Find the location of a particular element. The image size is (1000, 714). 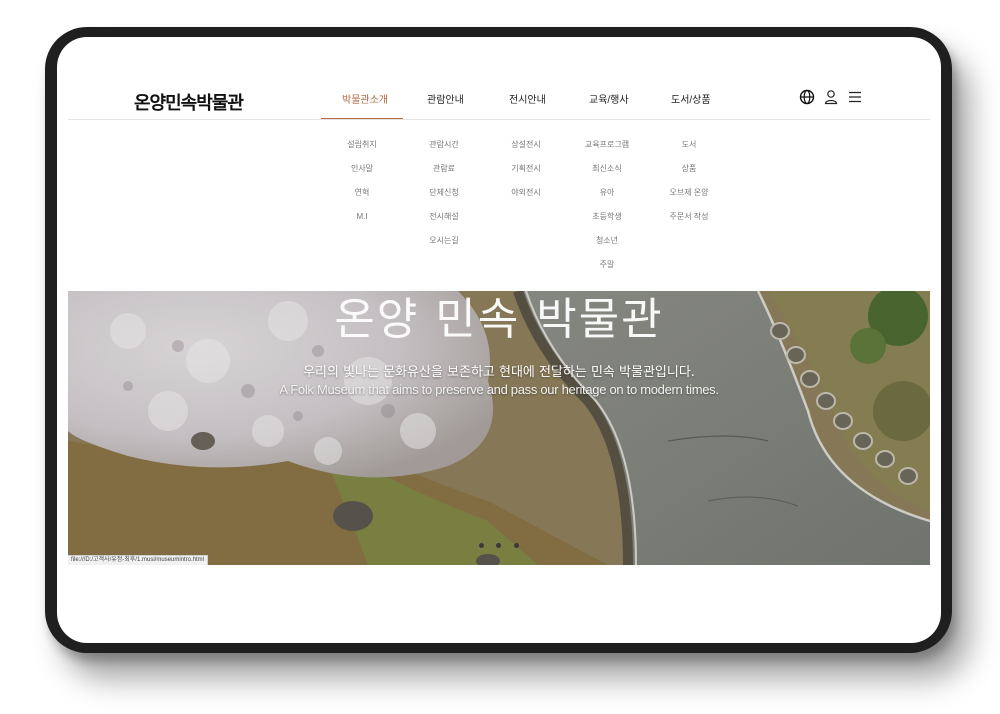

submenu-item: 청소년 is located at coordinates (607, 249).